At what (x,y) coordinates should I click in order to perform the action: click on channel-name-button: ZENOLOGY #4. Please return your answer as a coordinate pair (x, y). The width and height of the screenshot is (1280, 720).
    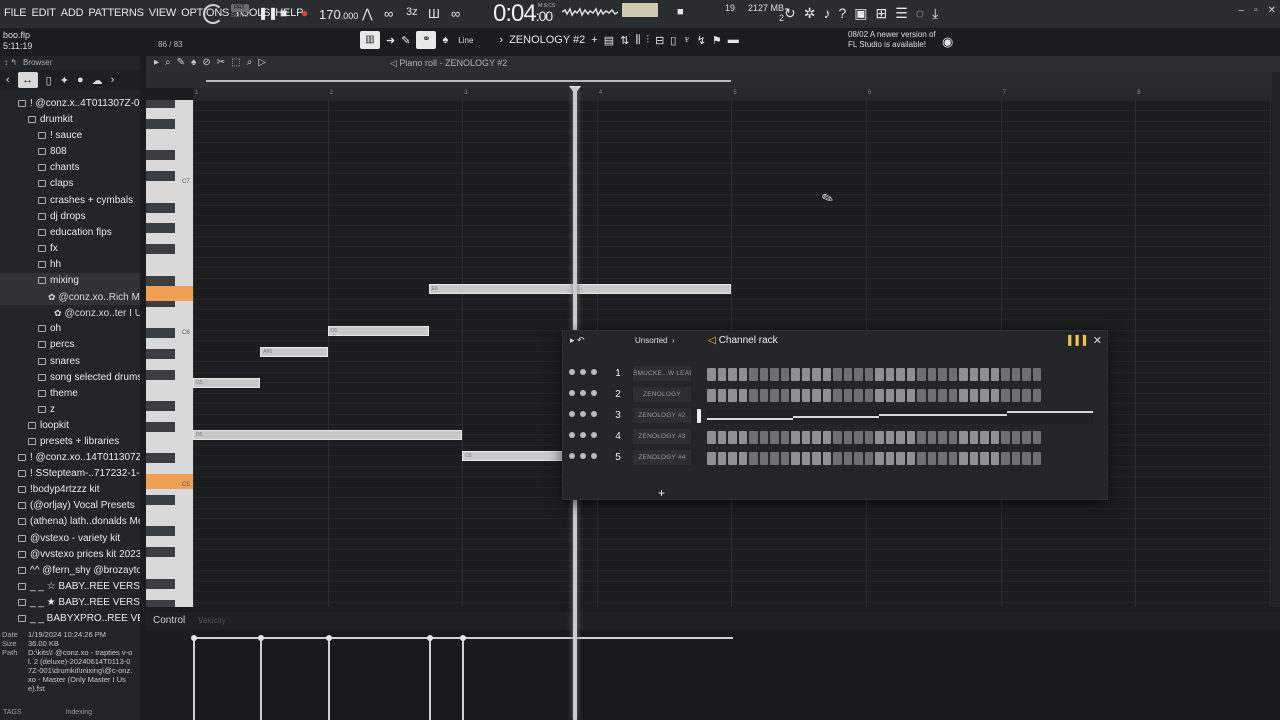
    Looking at the image, I should click on (662, 457).